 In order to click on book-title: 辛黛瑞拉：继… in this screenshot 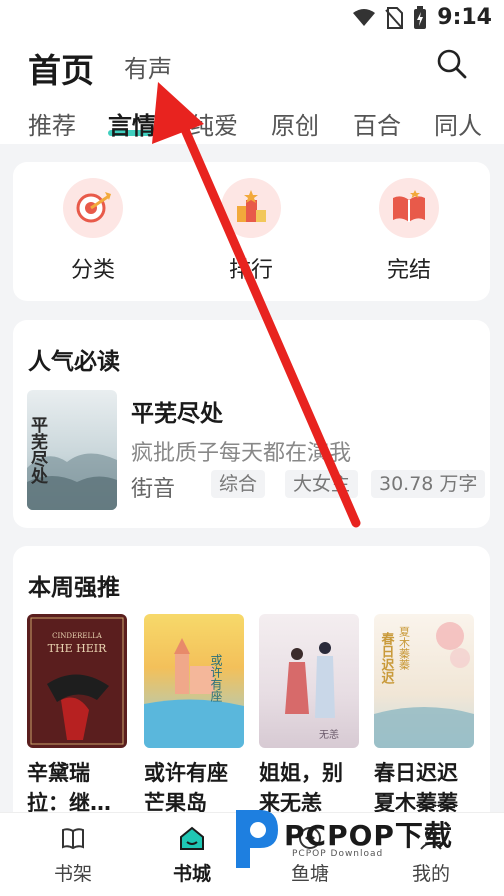, I will do `click(79, 788)`.